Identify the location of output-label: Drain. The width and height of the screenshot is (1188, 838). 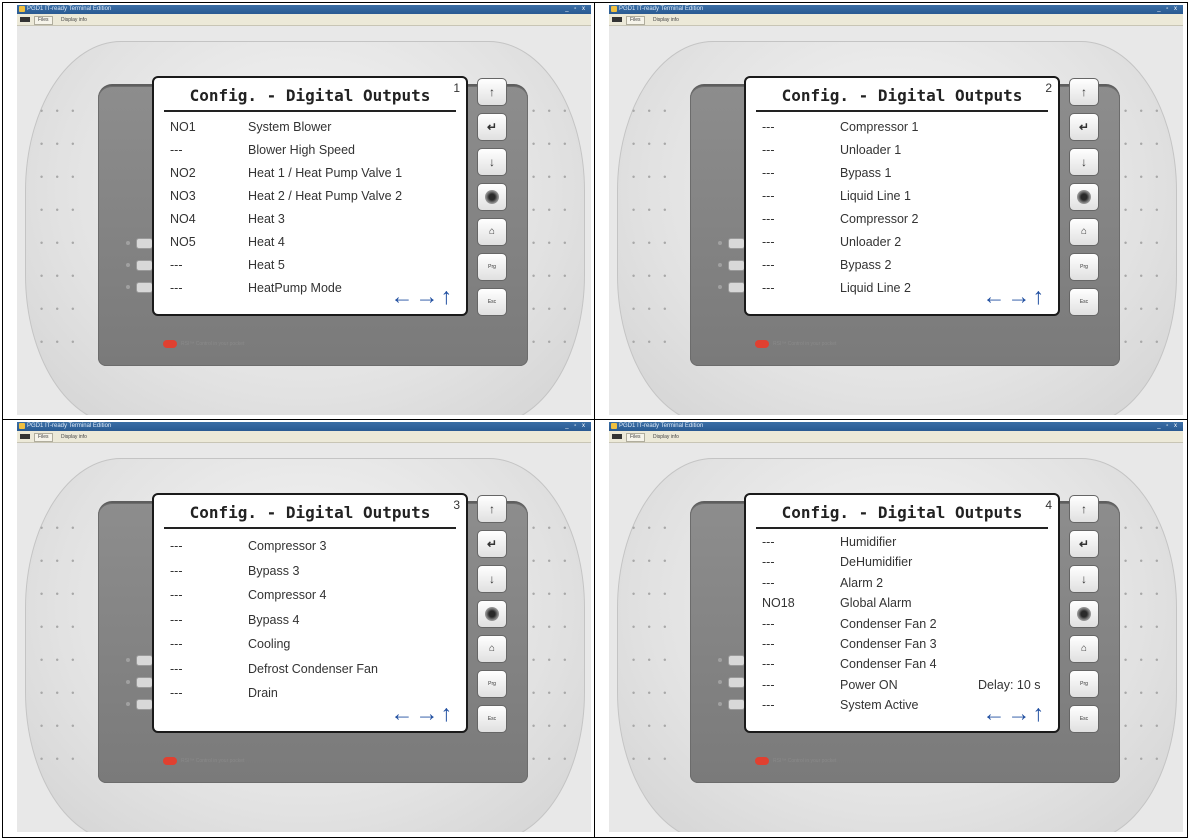
(263, 693).